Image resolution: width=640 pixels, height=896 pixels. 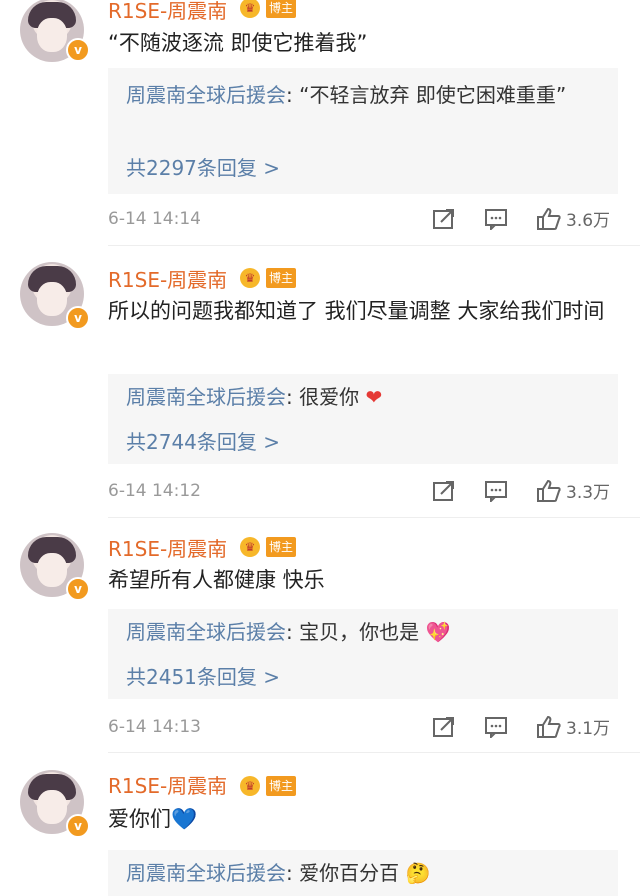 I want to click on reply-preview: 周震南全球后援会: “不轻言放弃 即使它困难重重”, so click(x=361, y=95).